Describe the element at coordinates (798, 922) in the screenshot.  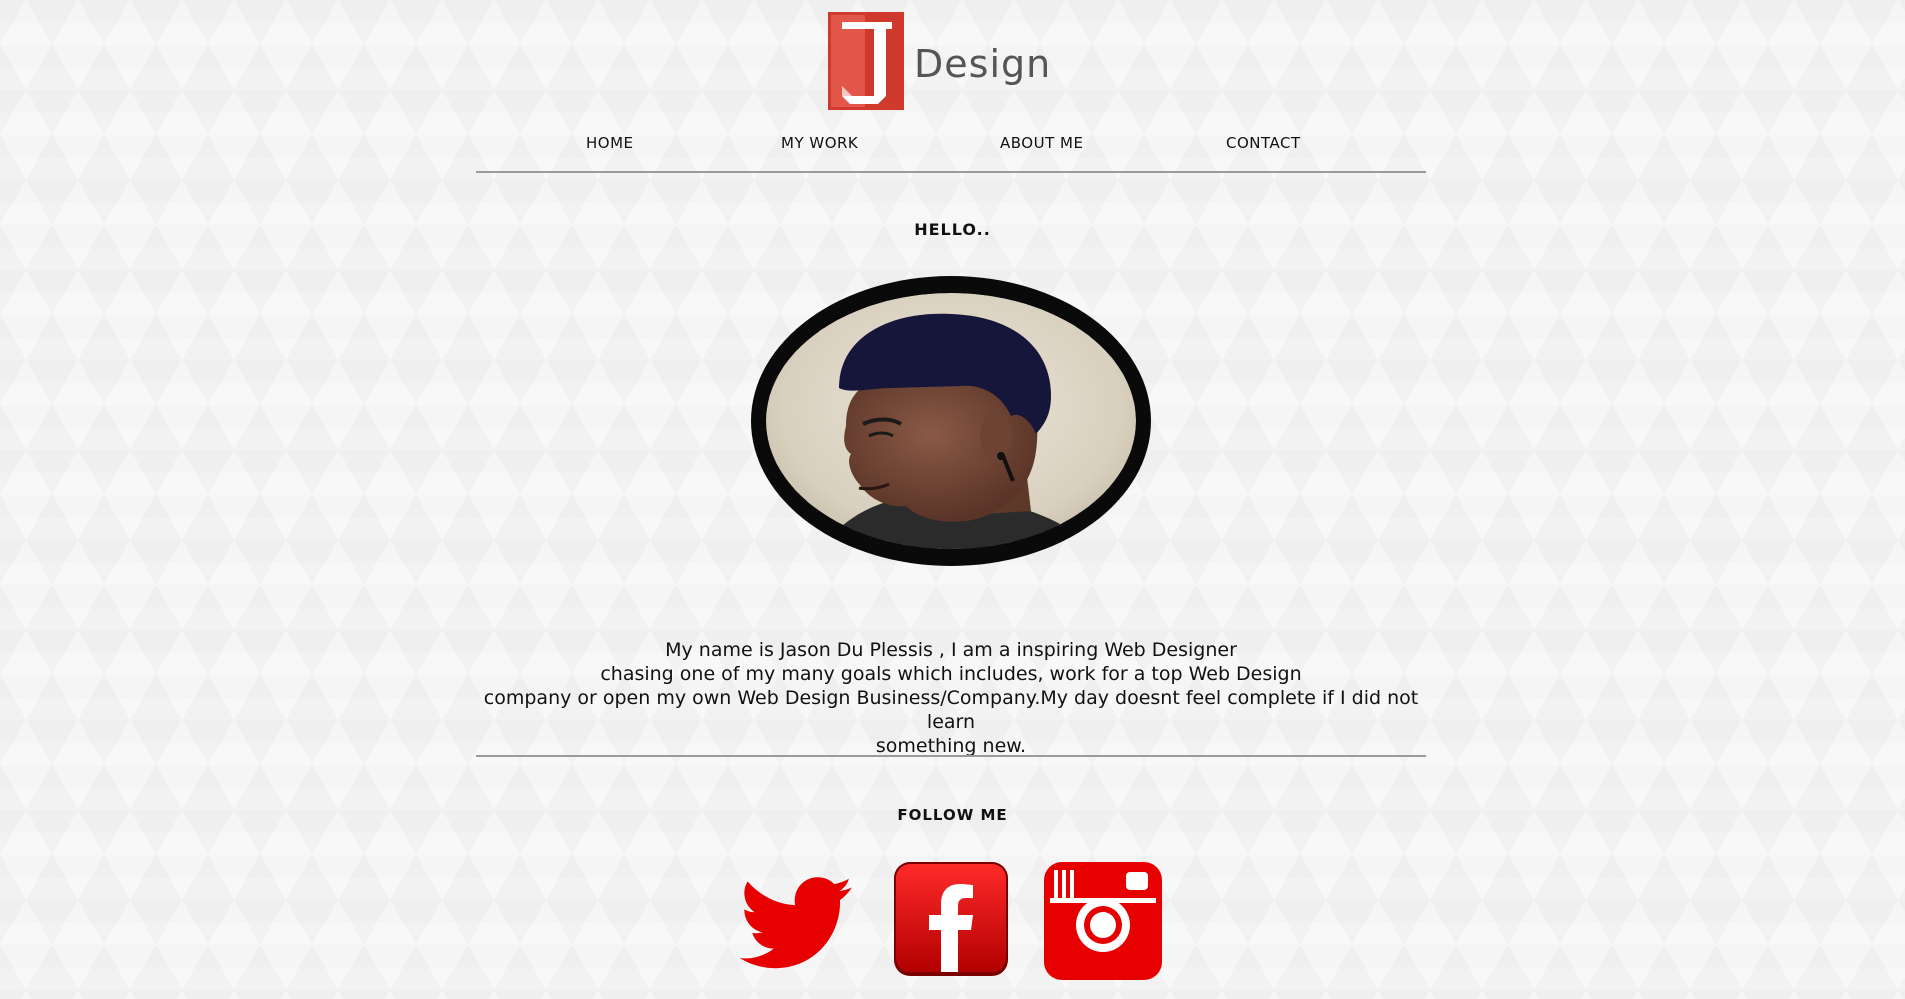
I see `twitter-icon` at that location.